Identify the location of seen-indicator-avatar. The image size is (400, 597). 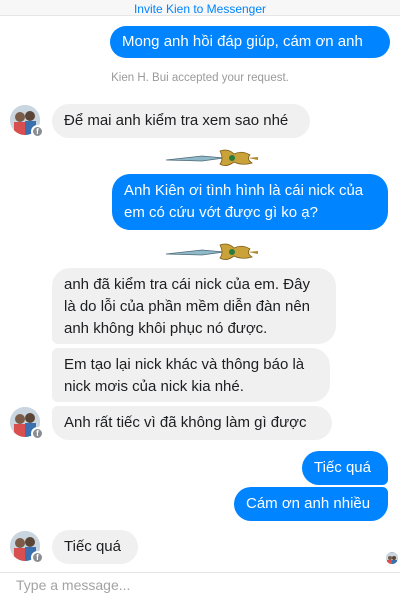
(392, 558).